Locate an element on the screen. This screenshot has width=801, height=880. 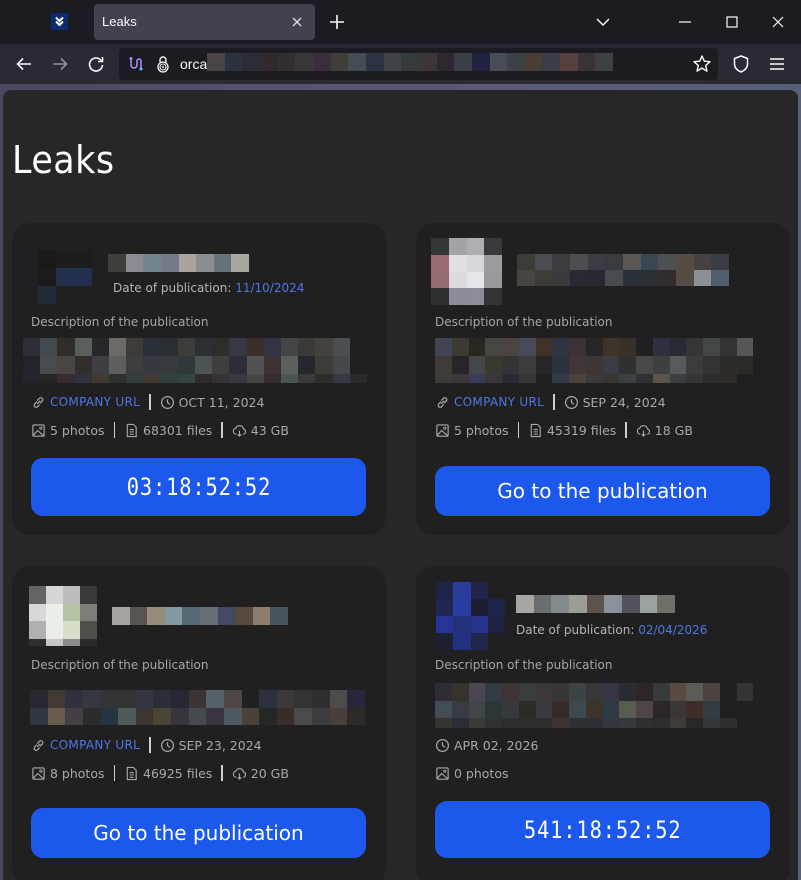
divider is located at coordinates (554, 402).